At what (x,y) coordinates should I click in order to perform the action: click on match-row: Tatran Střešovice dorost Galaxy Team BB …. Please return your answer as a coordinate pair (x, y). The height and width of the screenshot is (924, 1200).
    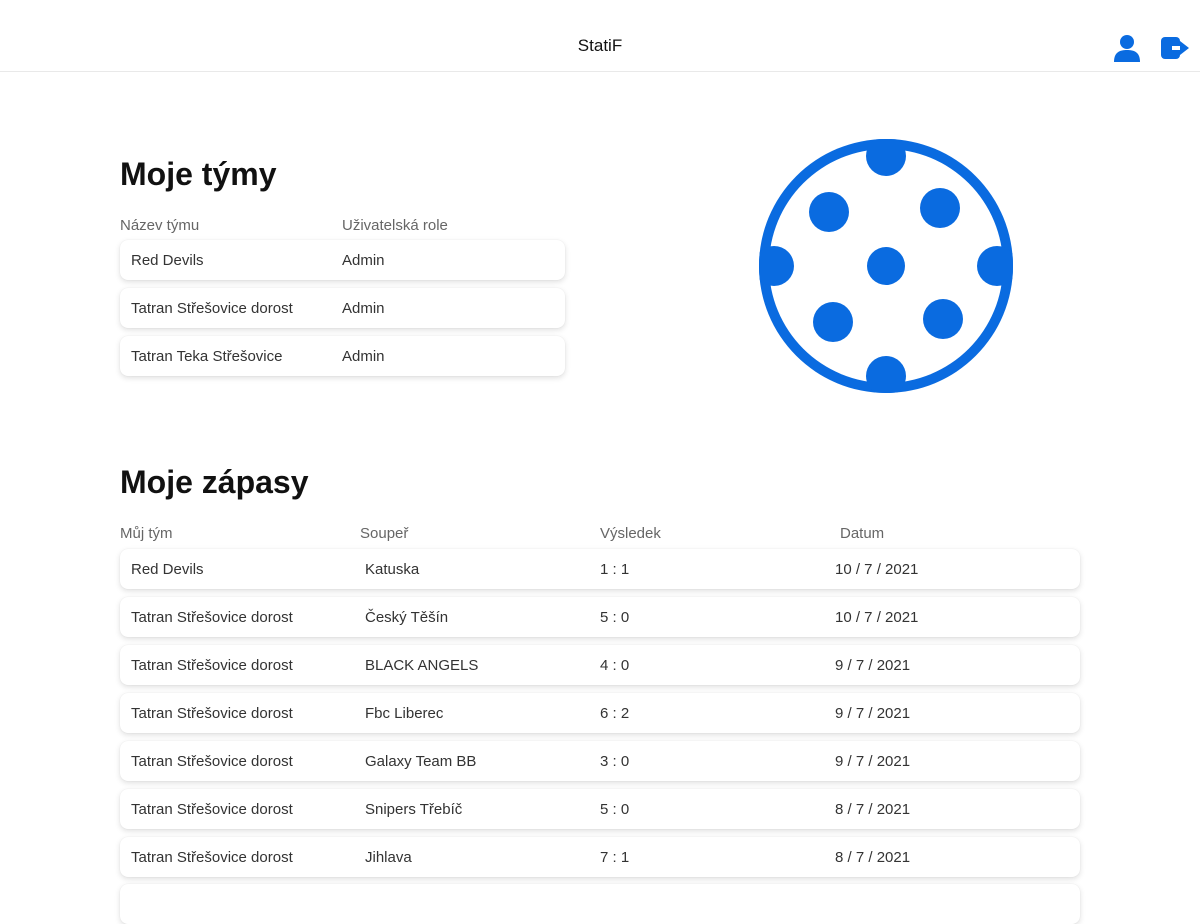
    Looking at the image, I should click on (600, 761).